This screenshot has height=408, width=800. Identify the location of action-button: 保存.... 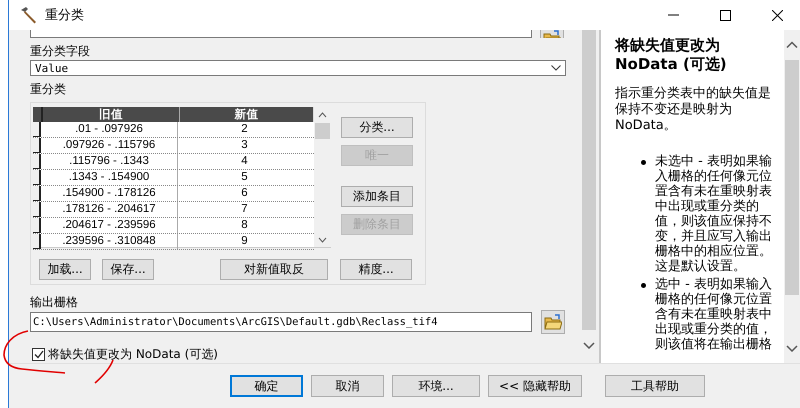
(128, 269).